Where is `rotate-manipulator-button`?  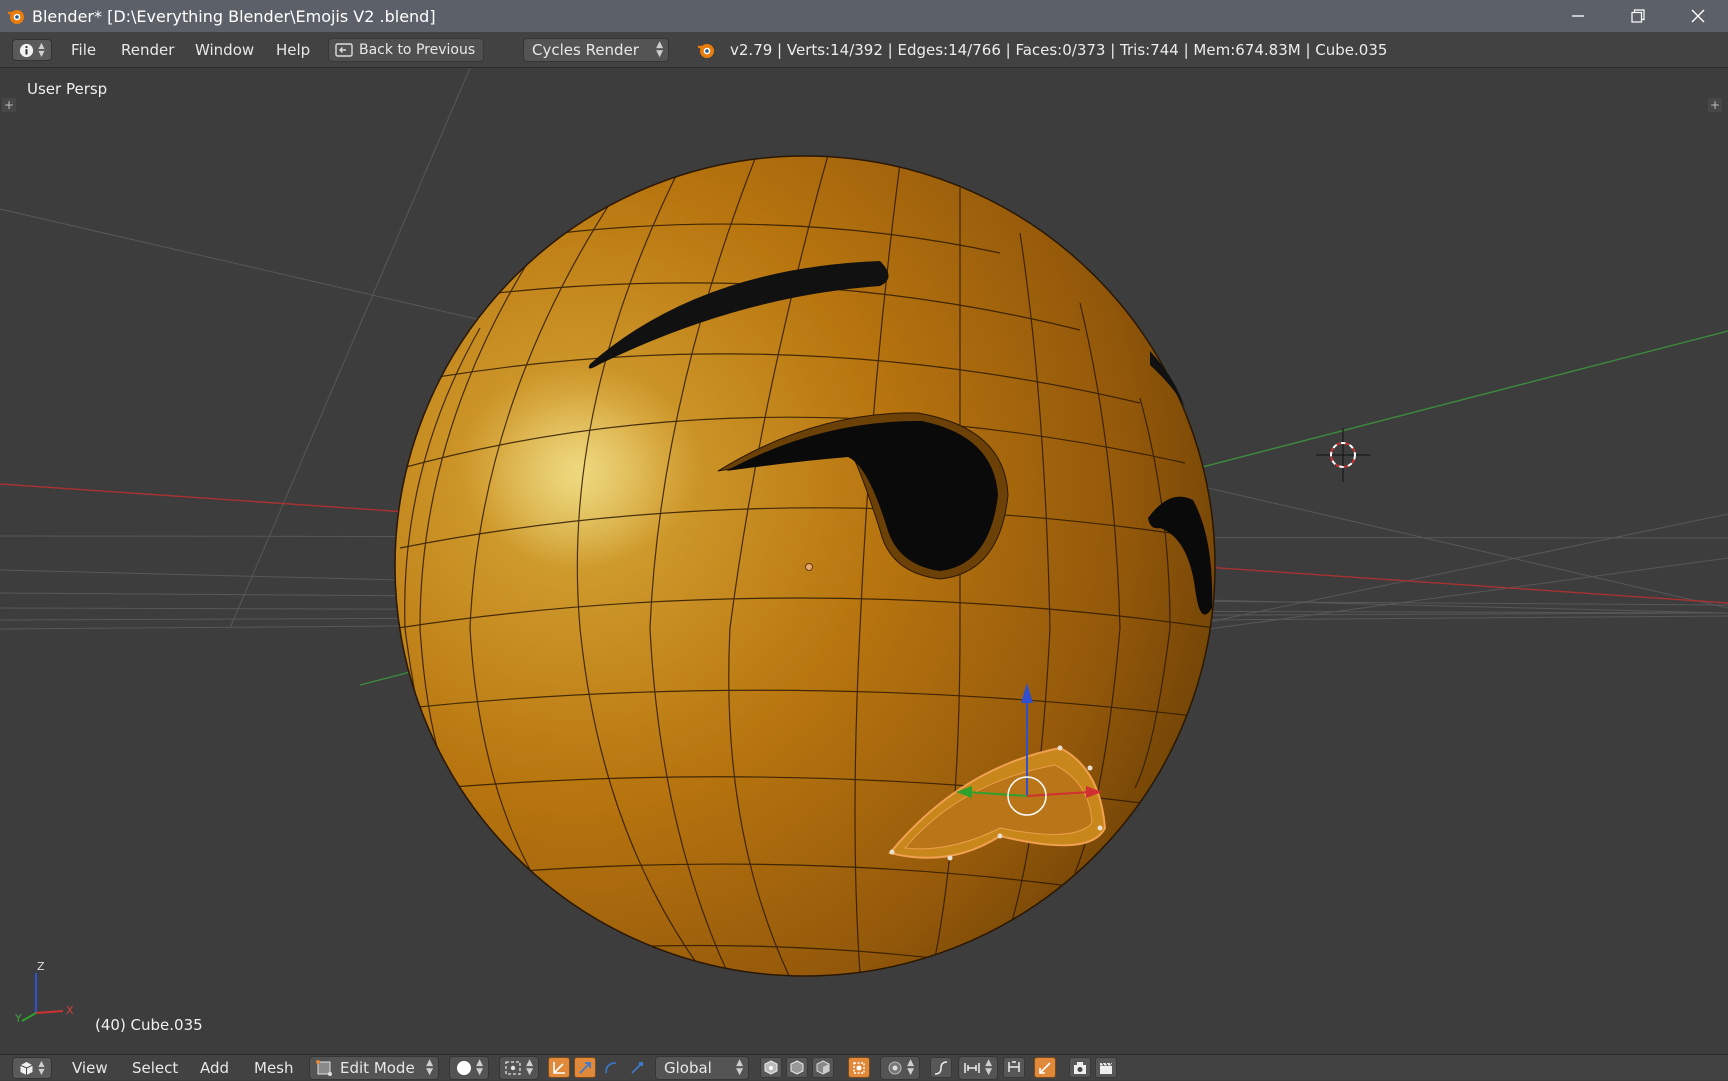
rotate-manipulator-button is located at coordinates (611, 1067).